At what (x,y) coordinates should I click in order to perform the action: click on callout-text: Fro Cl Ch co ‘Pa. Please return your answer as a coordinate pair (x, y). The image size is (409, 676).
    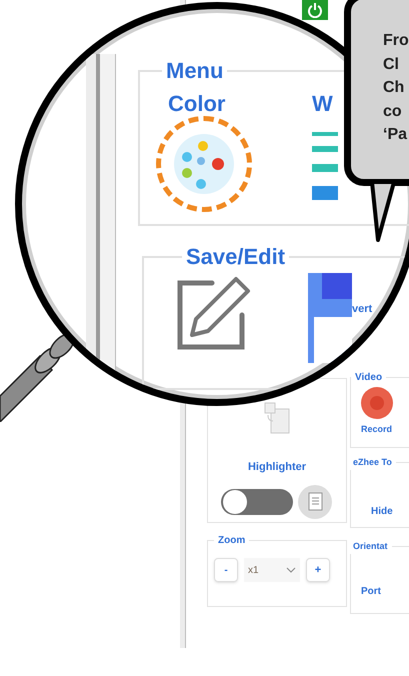
    Looking at the image, I should click on (396, 88).